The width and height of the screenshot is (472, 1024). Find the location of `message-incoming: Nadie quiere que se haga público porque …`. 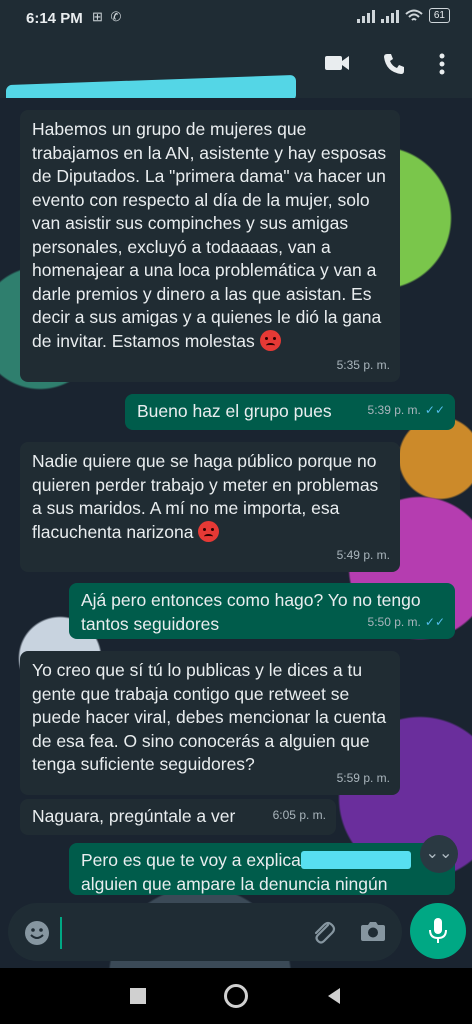

message-incoming: Nadie quiere que se haga público porque … is located at coordinates (210, 507).